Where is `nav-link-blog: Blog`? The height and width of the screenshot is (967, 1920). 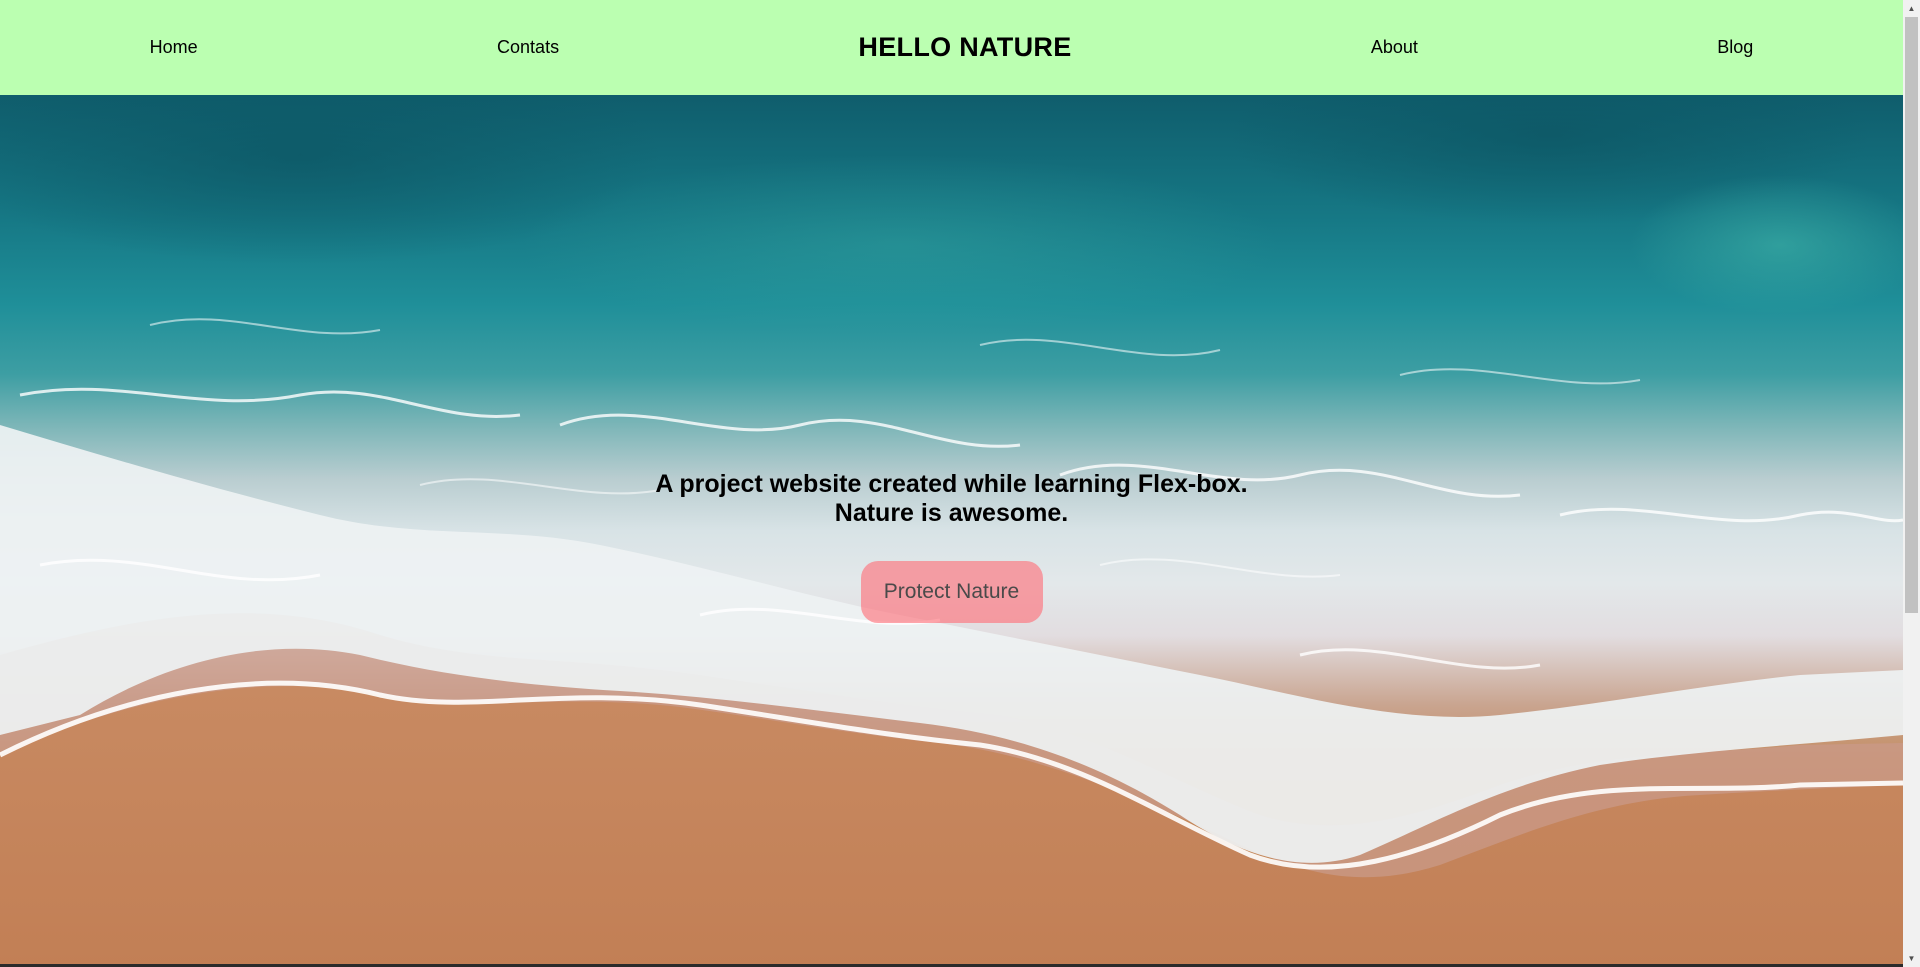
nav-link-blog: Blog is located at coordinates (1735, 47).